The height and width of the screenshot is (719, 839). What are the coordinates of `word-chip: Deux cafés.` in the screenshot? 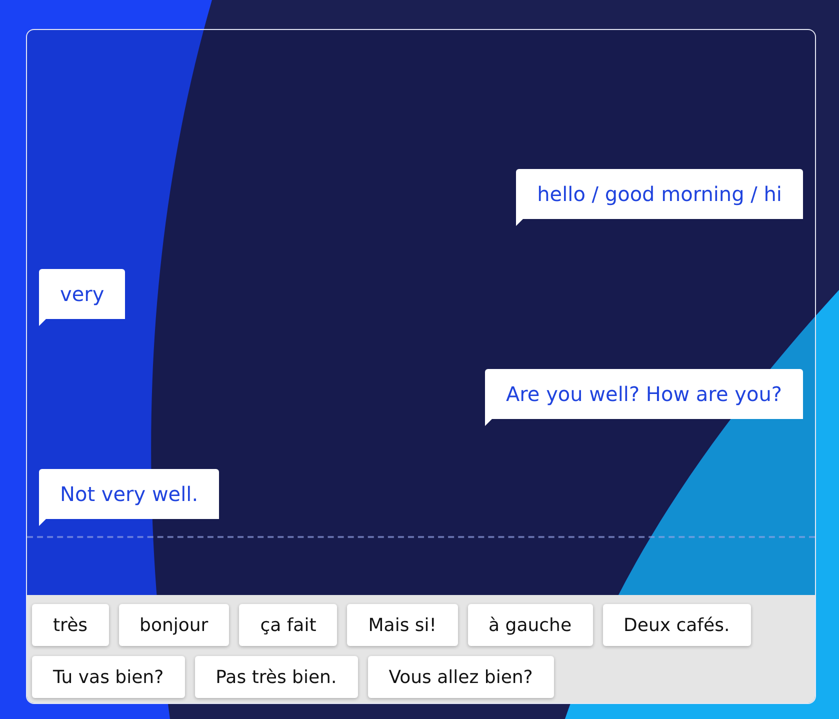 It's located at (676, 625).